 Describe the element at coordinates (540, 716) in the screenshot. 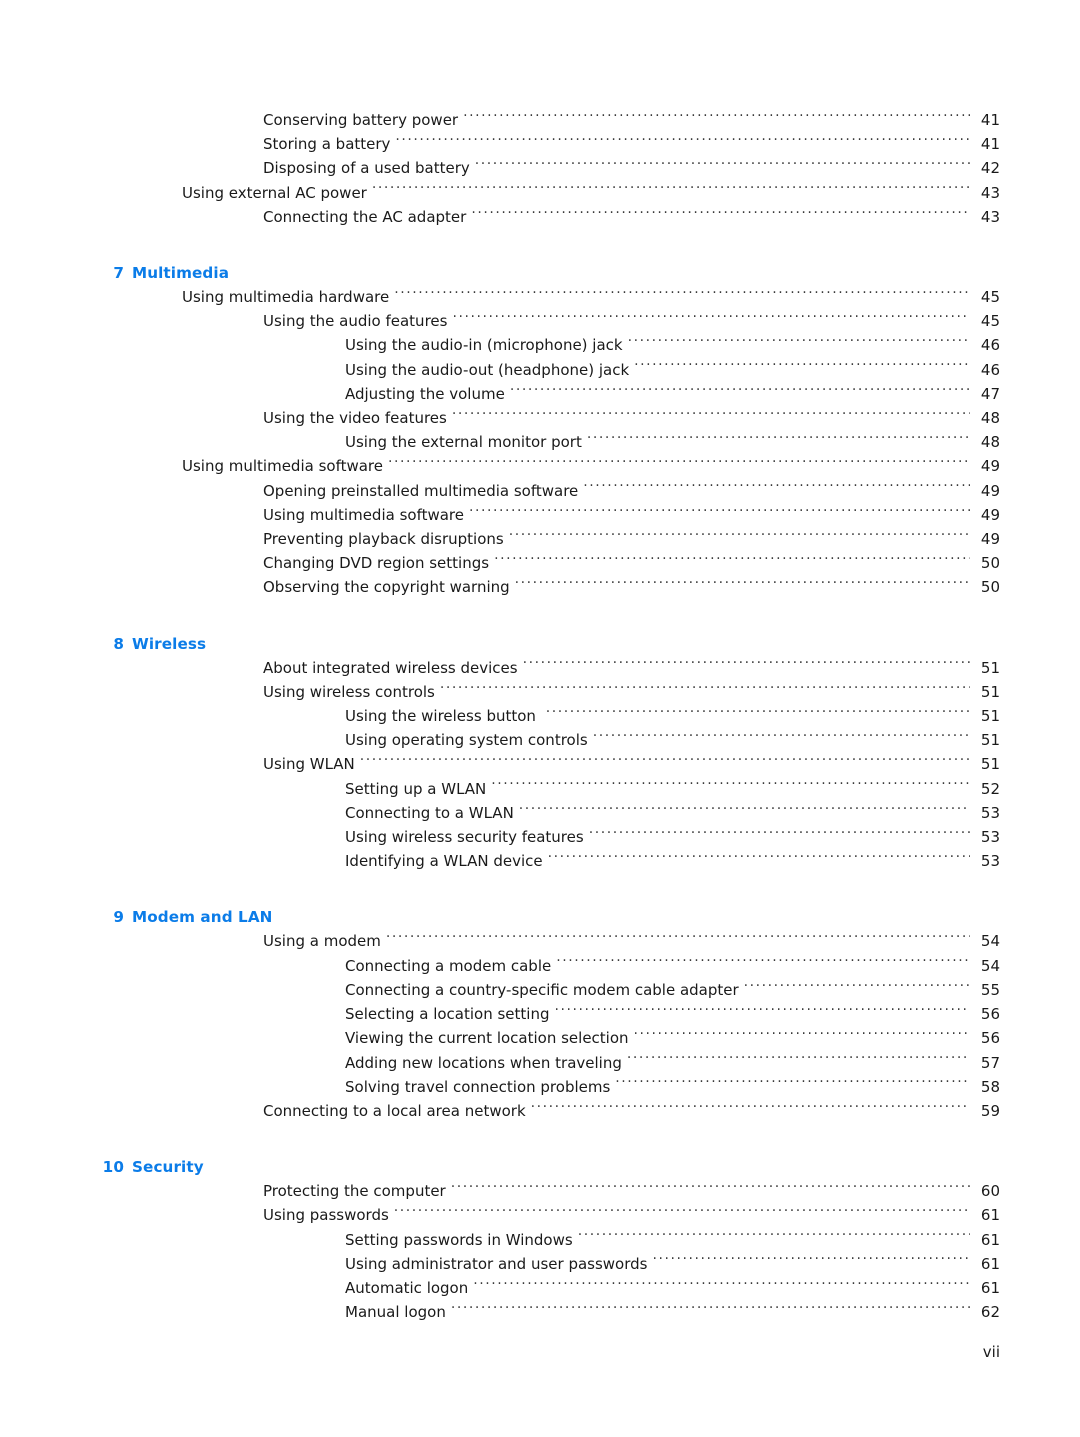

I see `toc-entry: Using the wireless button 51` at that location.